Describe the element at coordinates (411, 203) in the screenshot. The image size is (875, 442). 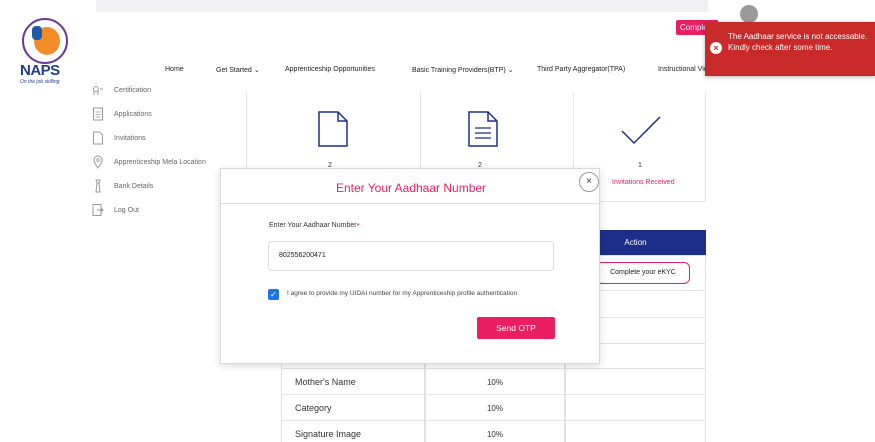
I see `modal-divider` at that location.